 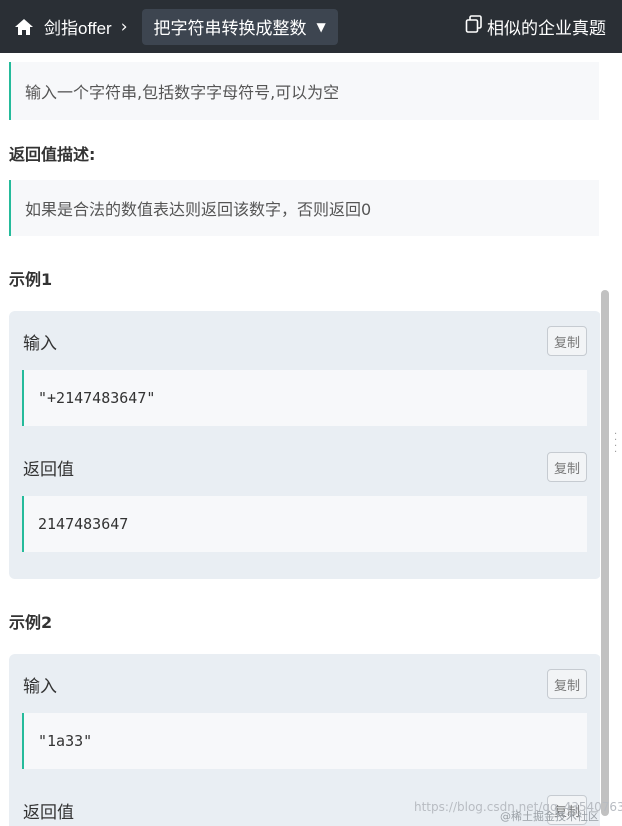 I want to click on return-description-text: 如果是合法的数值表达则返回该数字，否则返回0, so click(x=198, y=209).